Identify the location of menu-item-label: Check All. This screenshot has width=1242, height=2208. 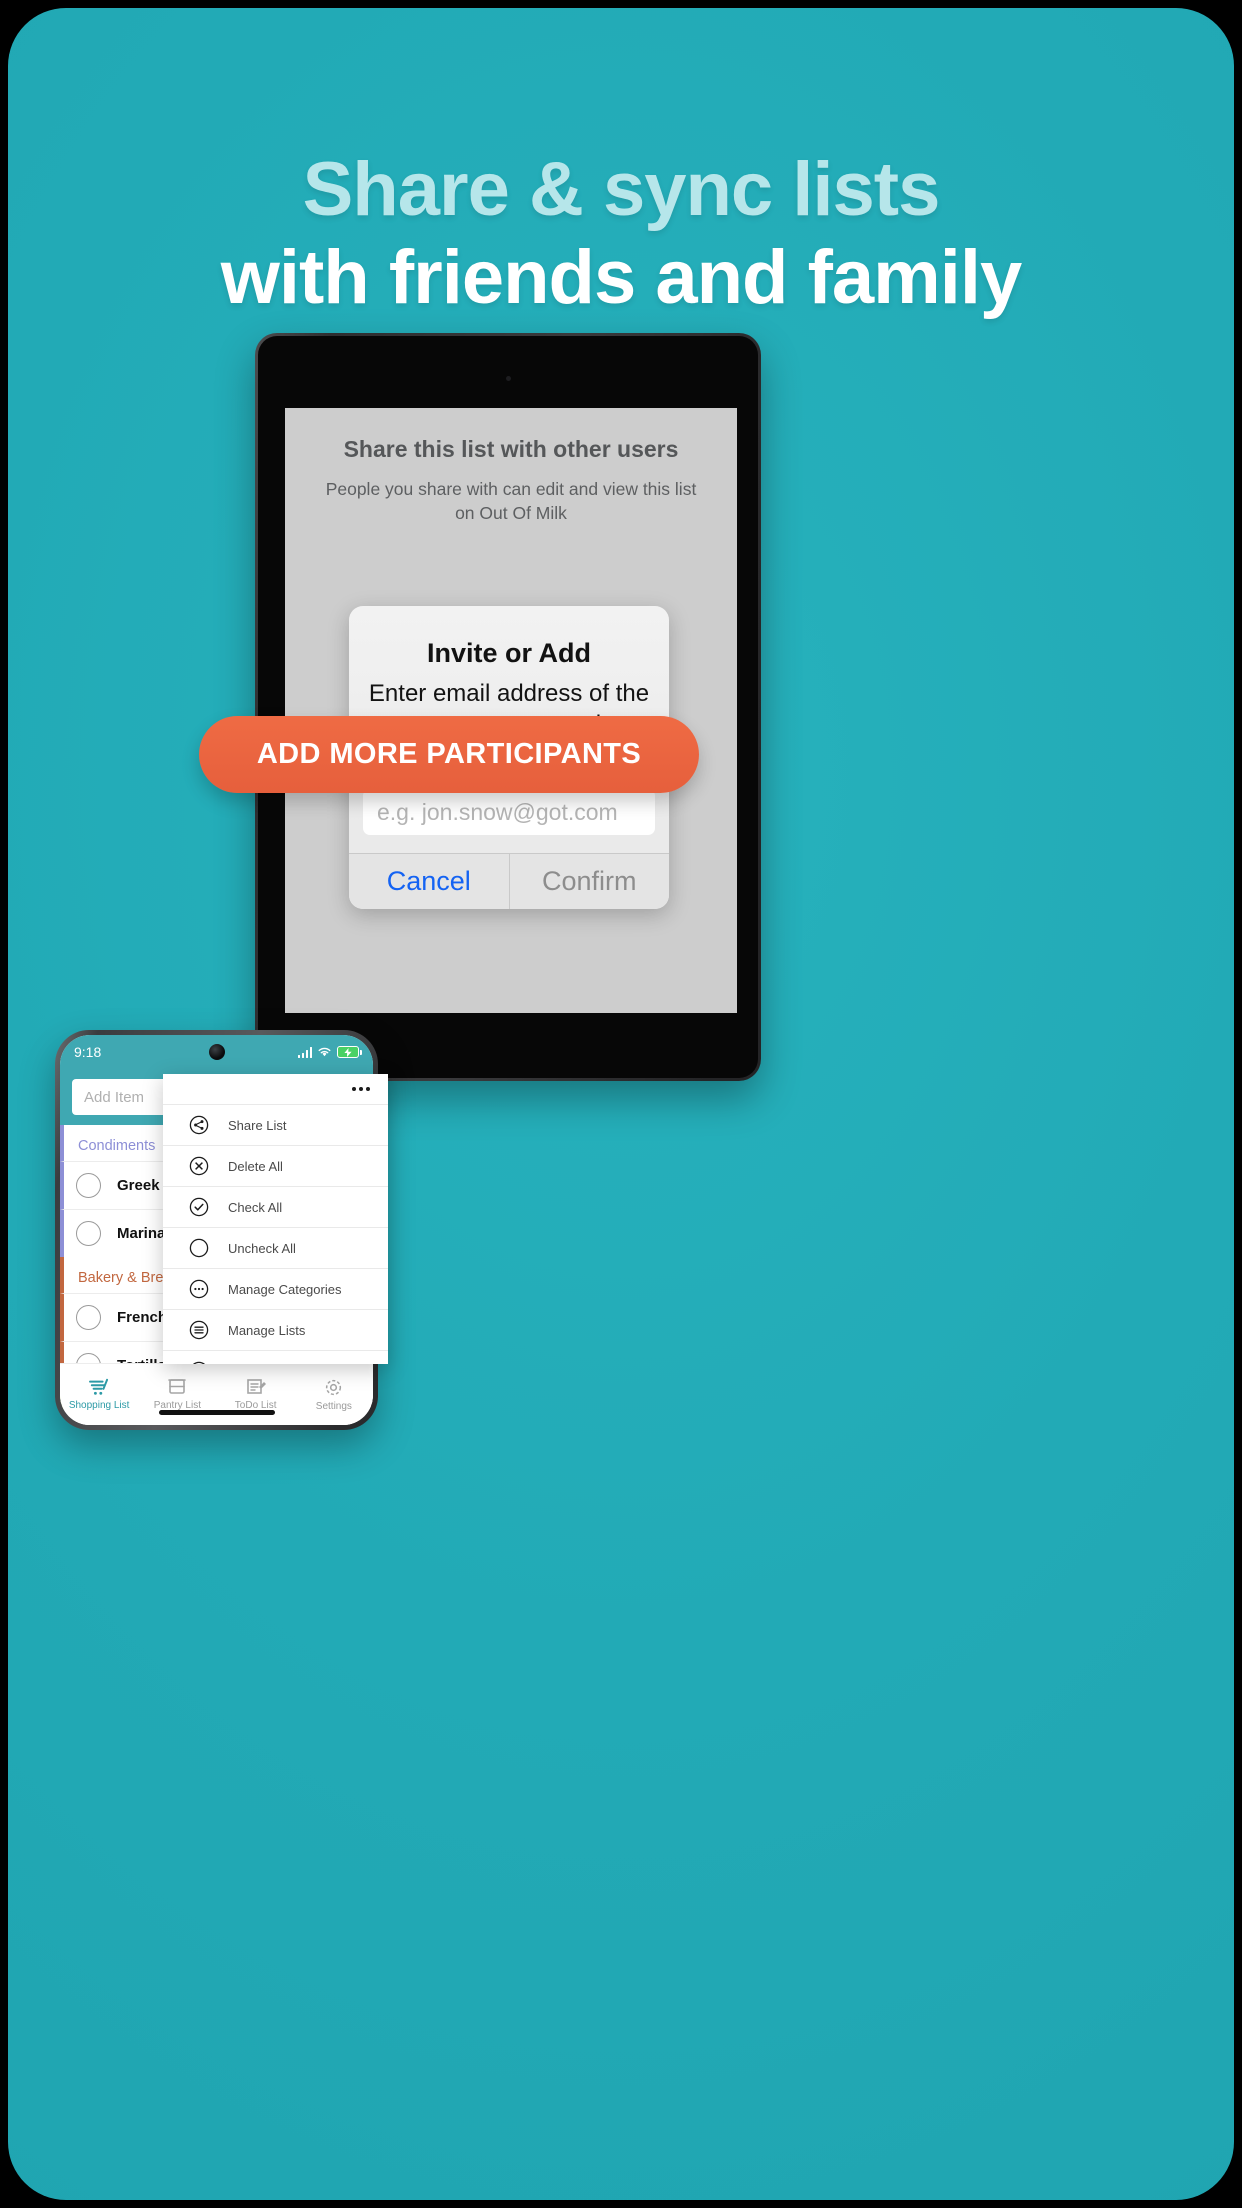
(255, 1207).